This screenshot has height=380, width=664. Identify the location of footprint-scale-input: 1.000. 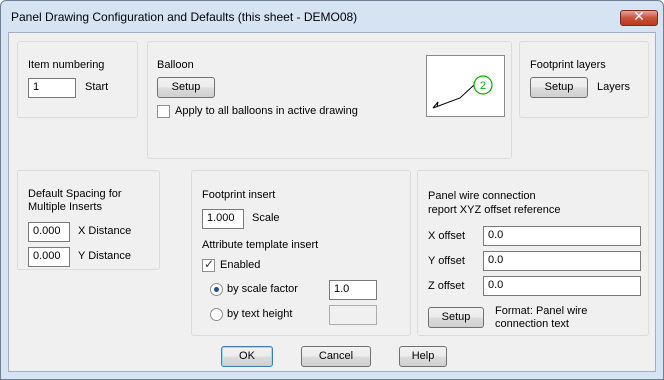
(223, 219).